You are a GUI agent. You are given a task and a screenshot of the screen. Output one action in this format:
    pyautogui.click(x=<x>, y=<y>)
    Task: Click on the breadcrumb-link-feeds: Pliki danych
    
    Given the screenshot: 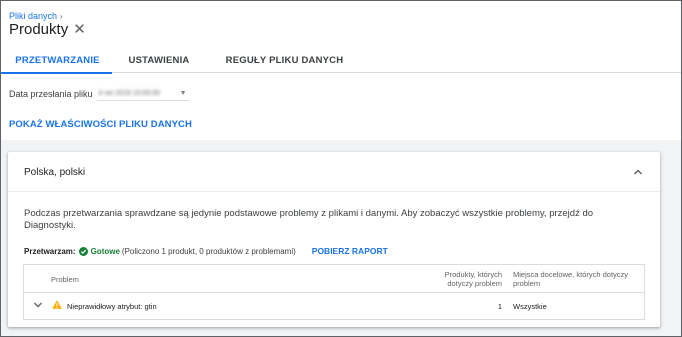 What is the action you would take?
    pyautogui.click(x=33, y=16)
    